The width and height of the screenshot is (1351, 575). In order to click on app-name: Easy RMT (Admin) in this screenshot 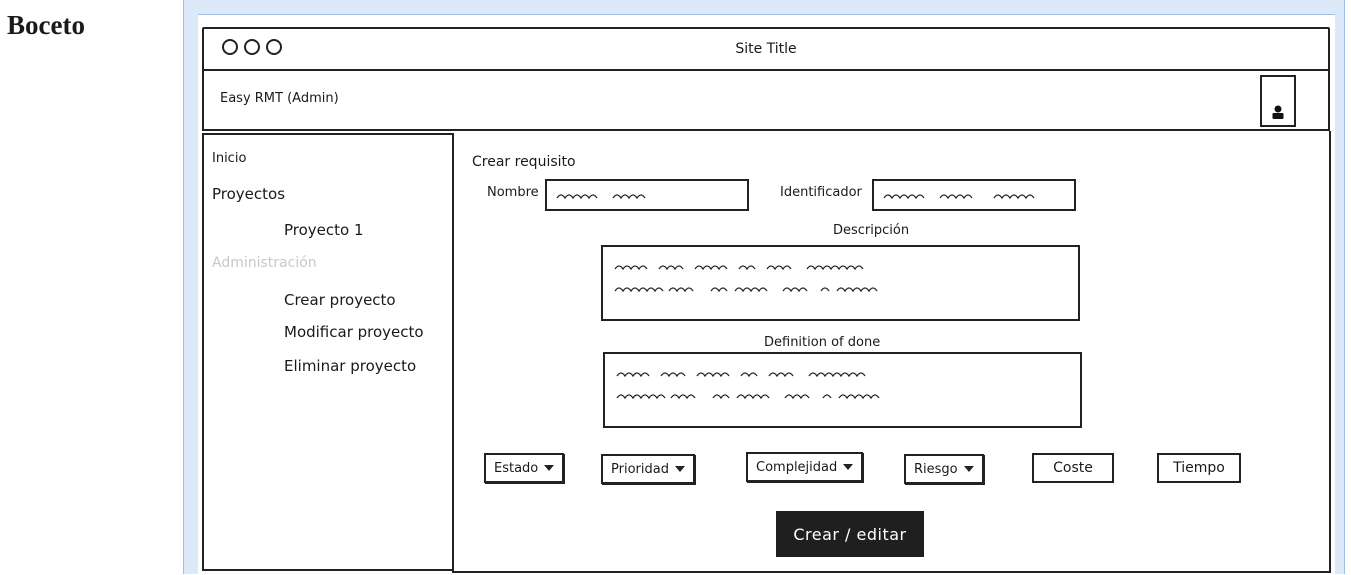, I will do `click(279, 98)`.